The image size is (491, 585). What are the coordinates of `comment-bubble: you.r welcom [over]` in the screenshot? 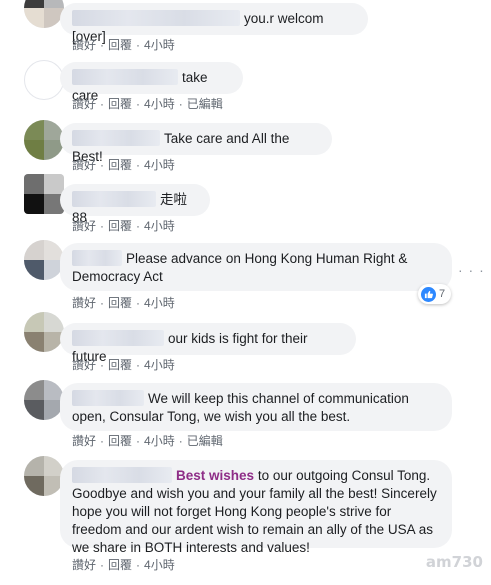 It's located at (214, 23).